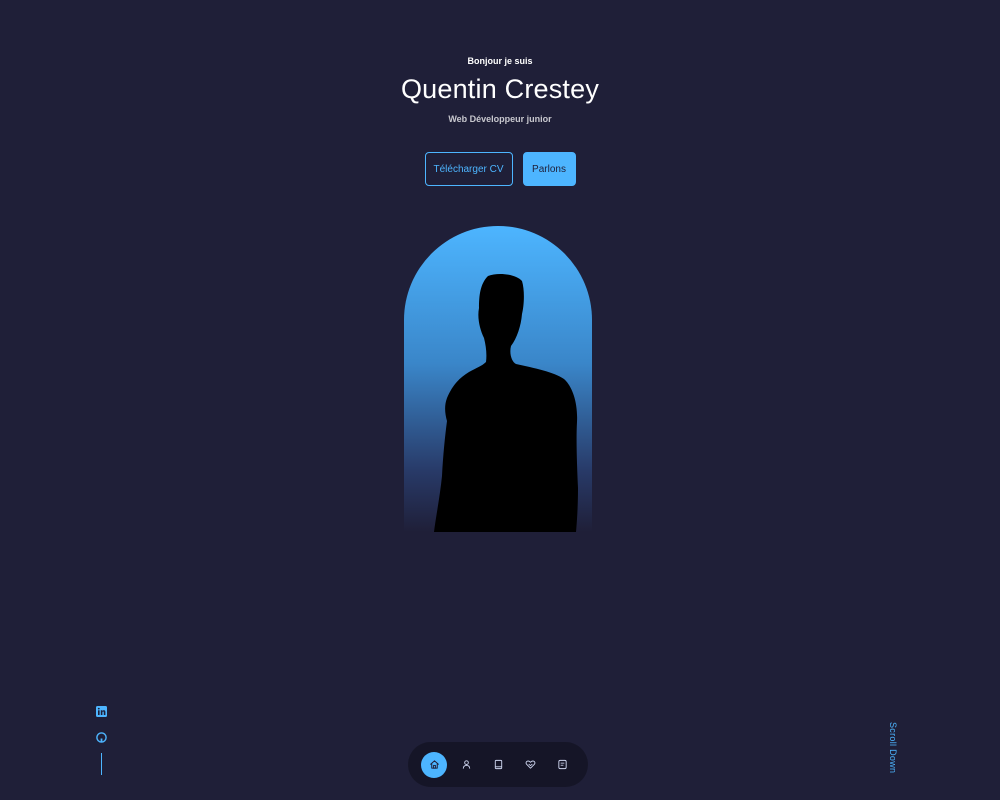 The height and width of the screenshot is (800, 1000). Describe the element at coordinates (500, 61) in the screenshot. I see `greeting-text: Bonjour je suis` at that location.